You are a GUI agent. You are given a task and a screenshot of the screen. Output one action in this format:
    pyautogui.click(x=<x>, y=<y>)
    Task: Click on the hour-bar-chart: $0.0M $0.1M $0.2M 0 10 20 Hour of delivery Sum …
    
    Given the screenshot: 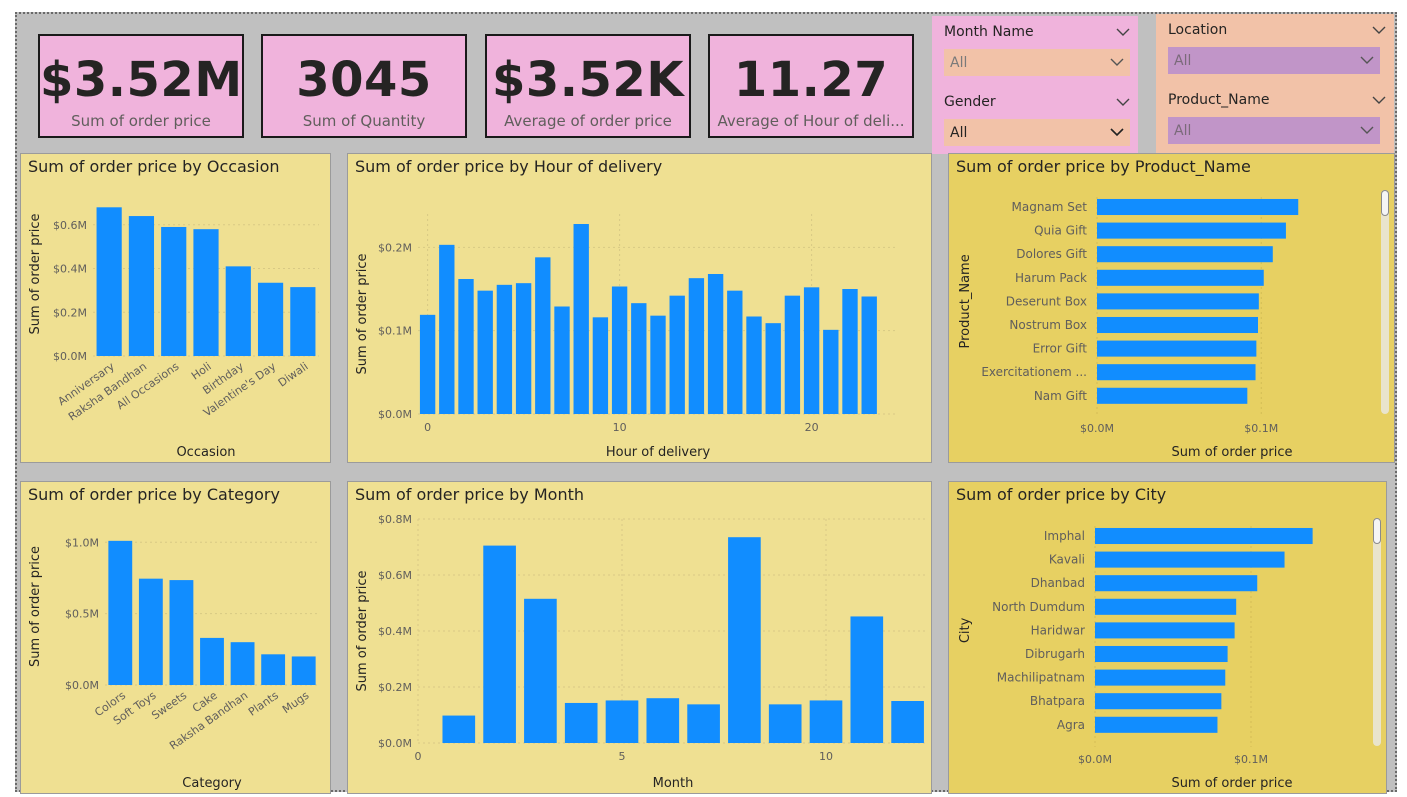 What is the action you would take?
    pyautogui.click(x=626, y=337)
    